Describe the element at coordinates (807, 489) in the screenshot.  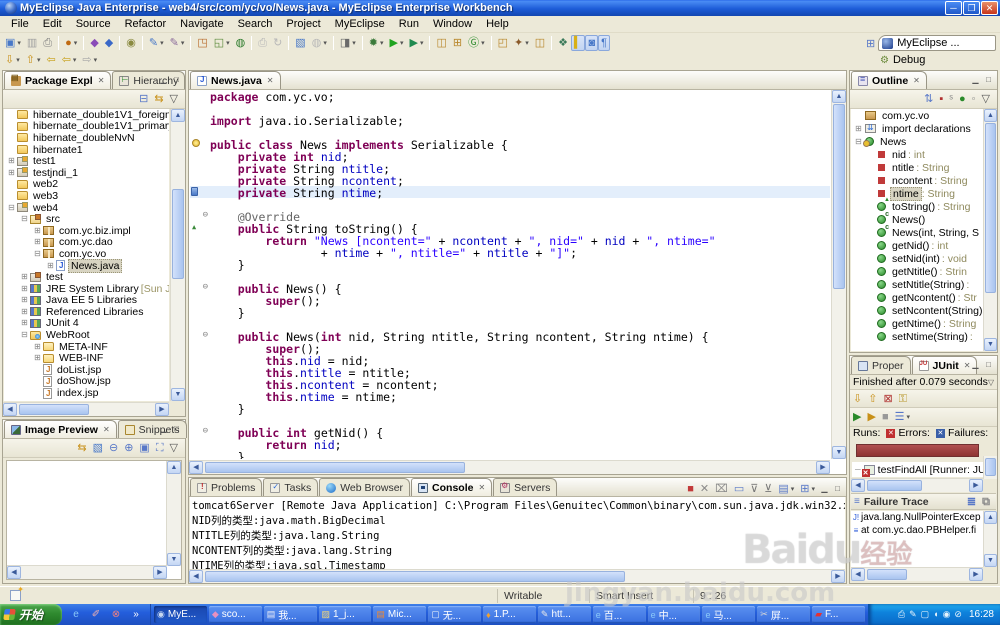
I see `open-console-icon: ⊞ ▾` at that location.